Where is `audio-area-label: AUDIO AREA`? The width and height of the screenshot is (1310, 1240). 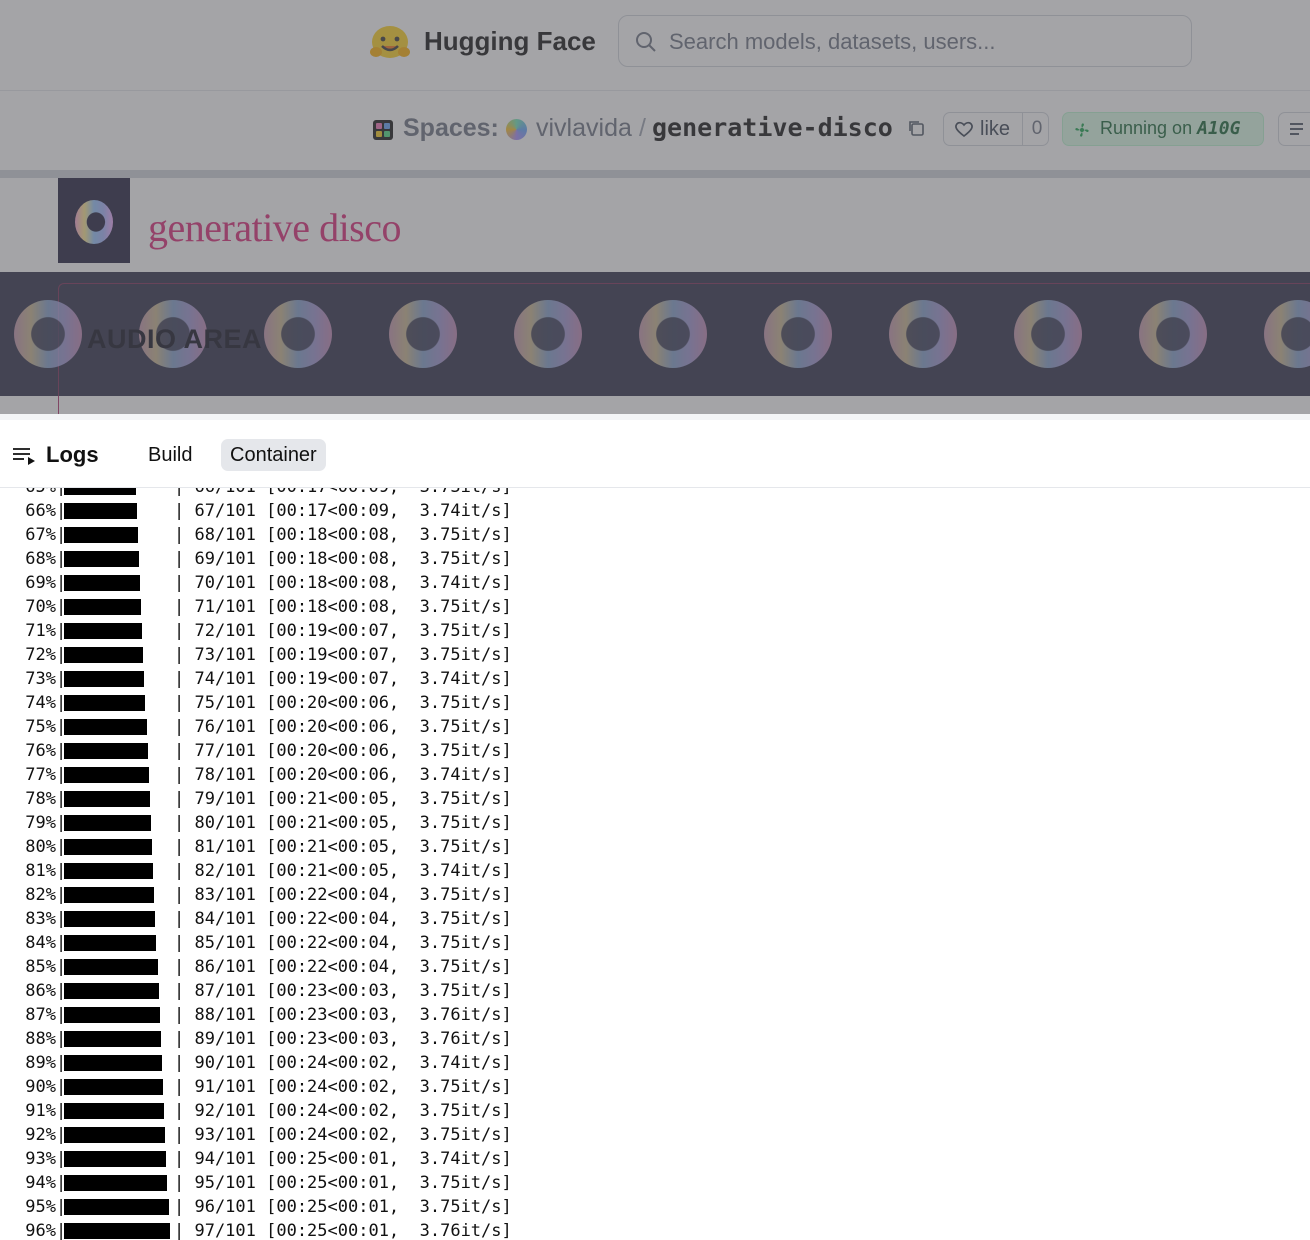
audio-area-label: AUDIO AREA is located at coordinates (175, 339).